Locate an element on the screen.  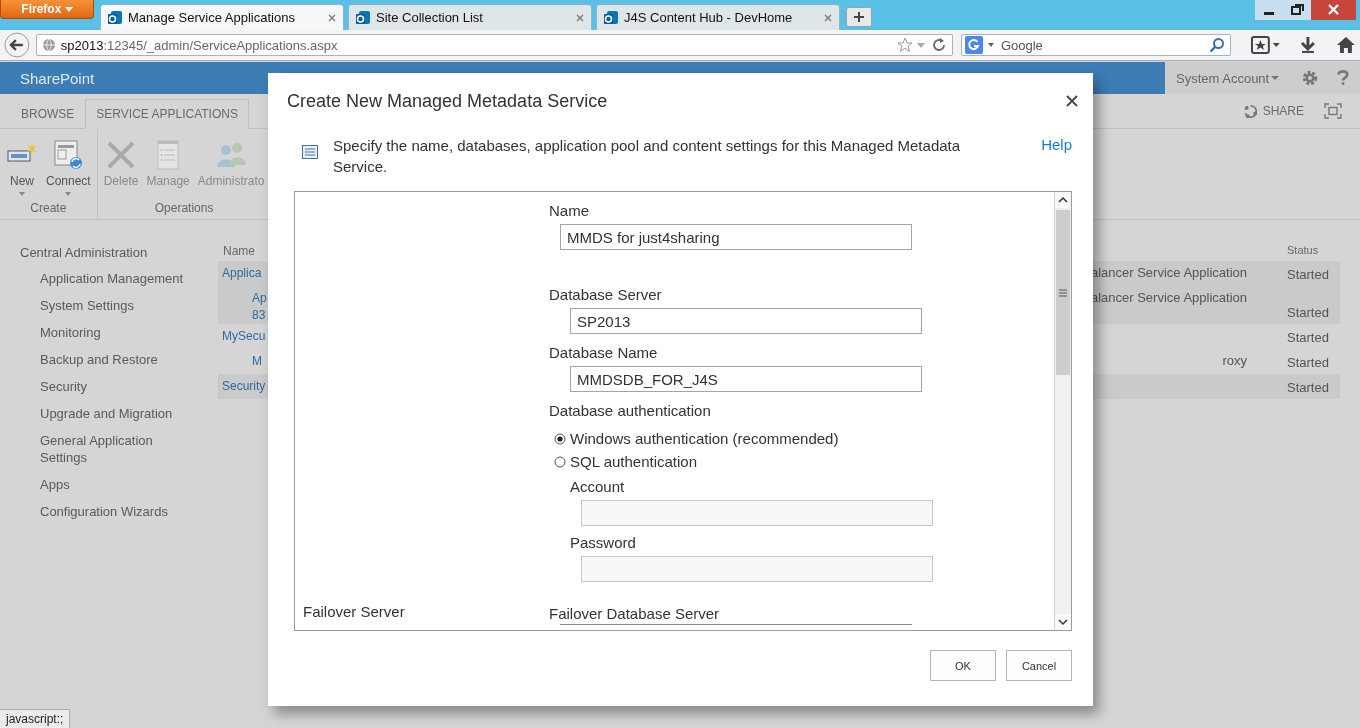
nav-link: Application Management is located at coordinates (112, 278).